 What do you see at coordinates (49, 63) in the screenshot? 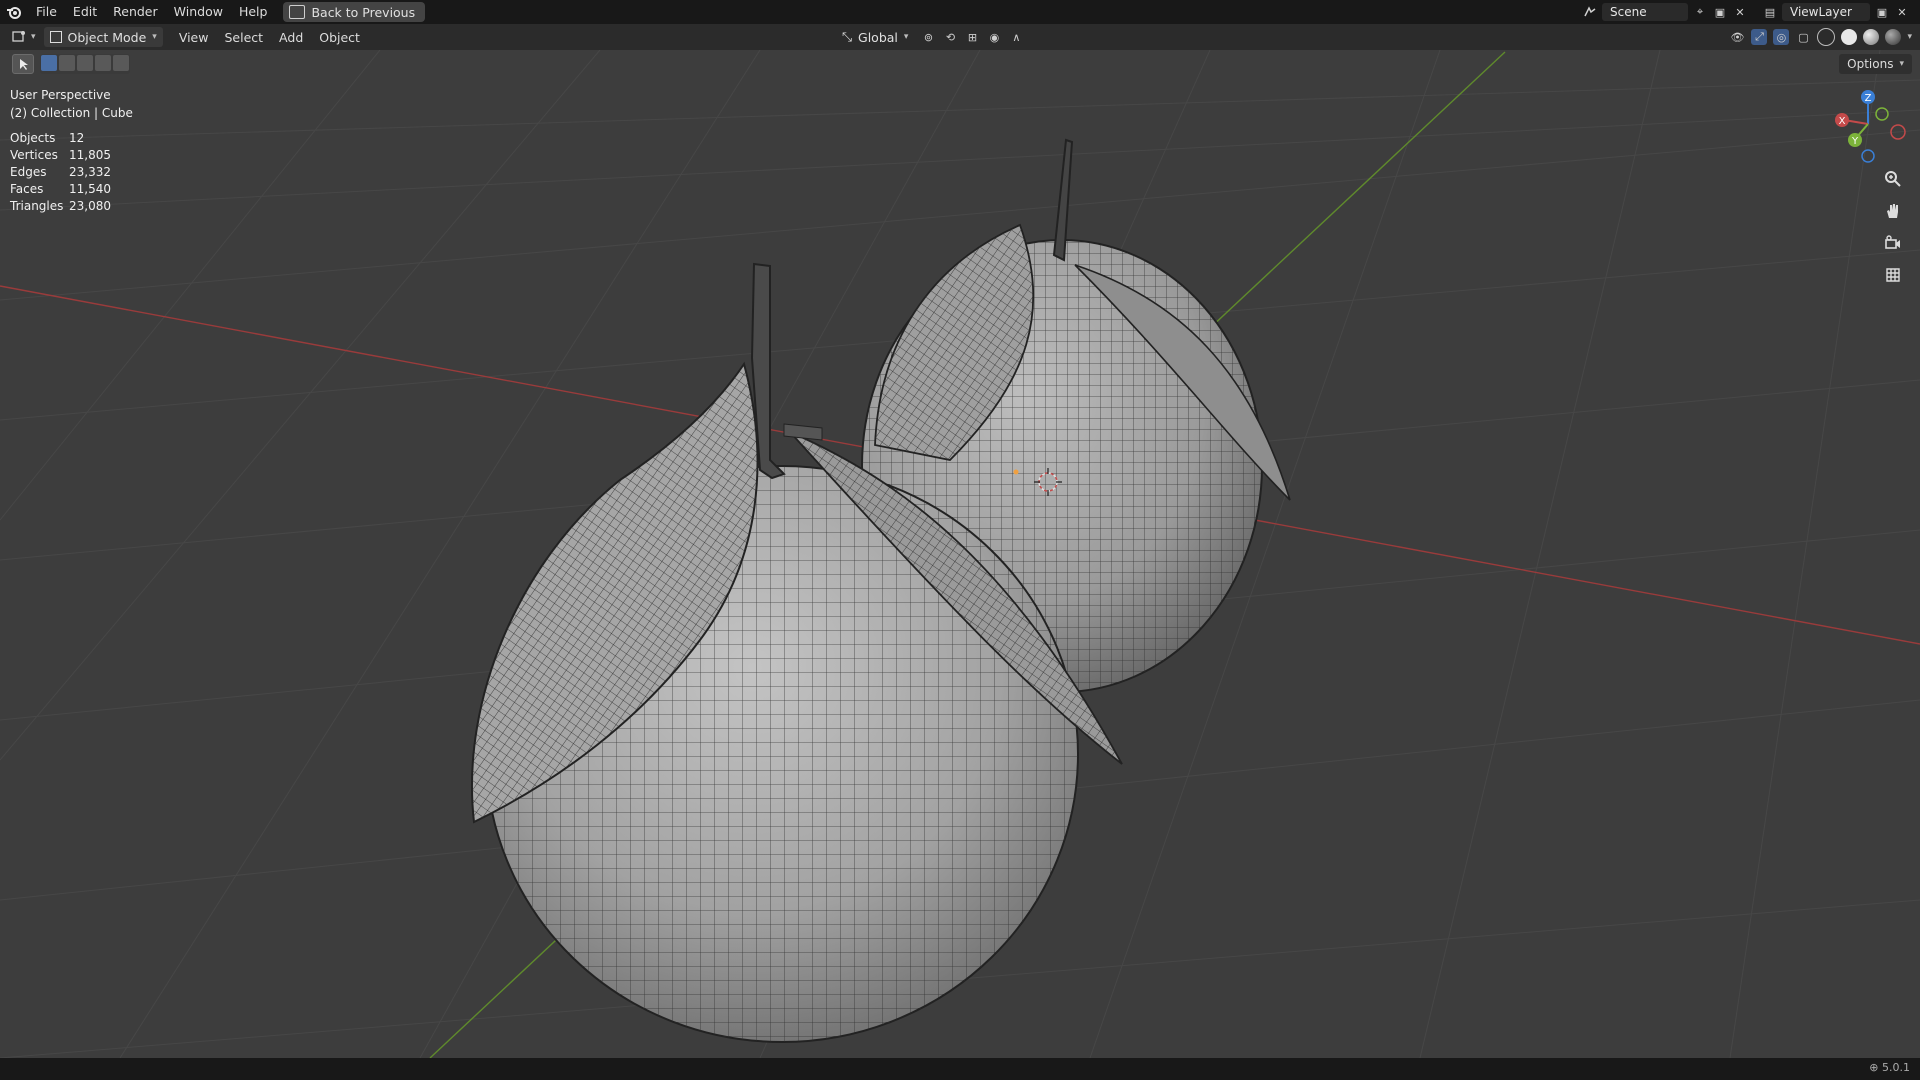
I see `select-new-icon` at bounding box center [49, 63].